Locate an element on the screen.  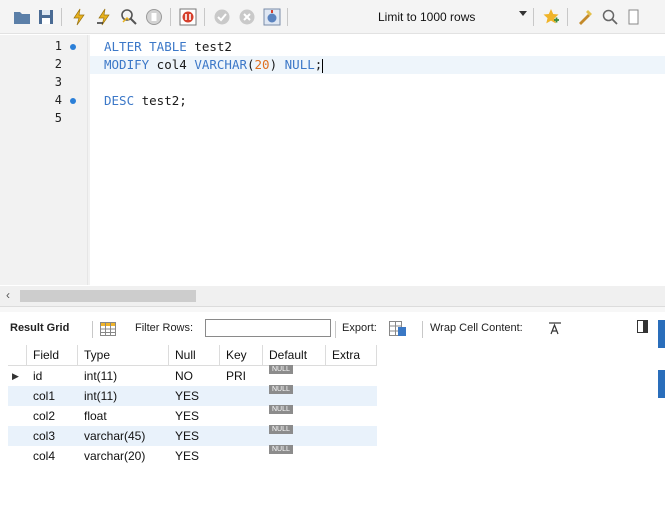
execute-current-icon is located at coordinates (104, 17).